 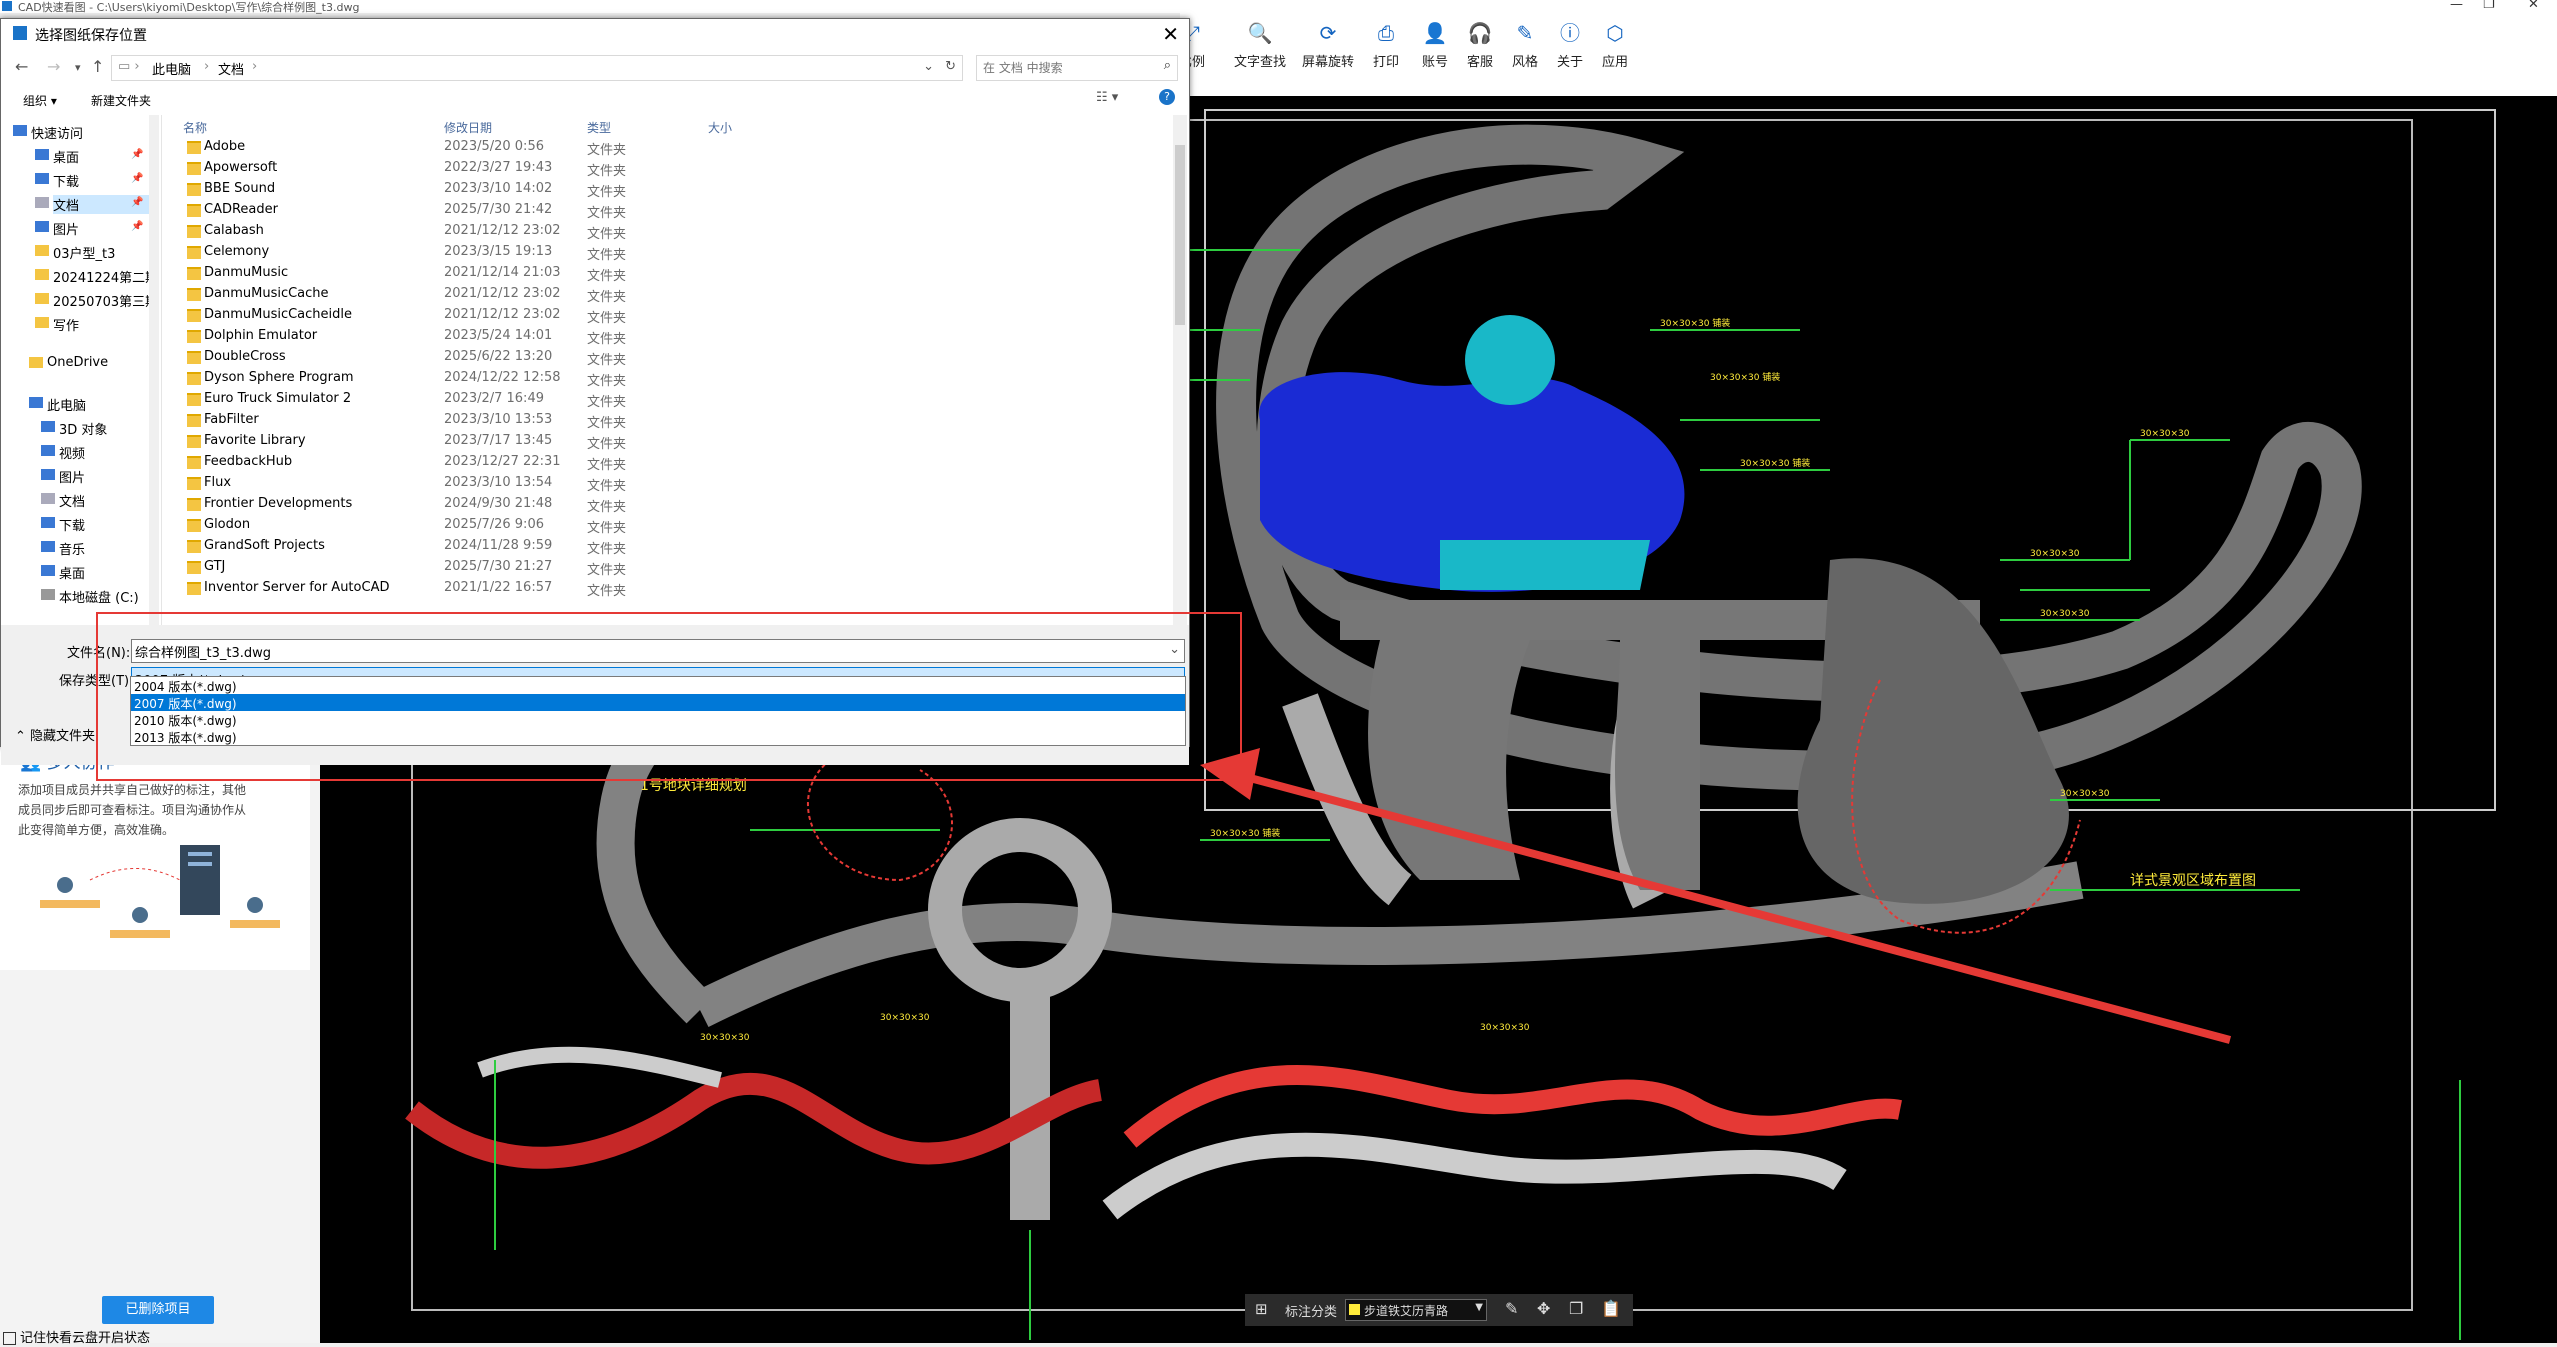 I want to click on print-icon: ⎙, so click(x=1386, y=33).